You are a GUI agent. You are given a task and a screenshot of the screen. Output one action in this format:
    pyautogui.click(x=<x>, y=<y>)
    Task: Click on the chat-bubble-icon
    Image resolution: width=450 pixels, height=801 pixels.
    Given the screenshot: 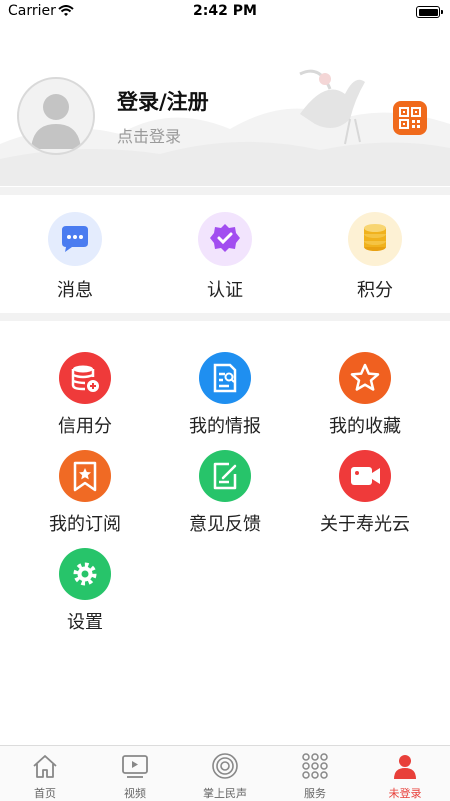 What is the action you would take?
    pyautogui.click(x=75, y=239)
    